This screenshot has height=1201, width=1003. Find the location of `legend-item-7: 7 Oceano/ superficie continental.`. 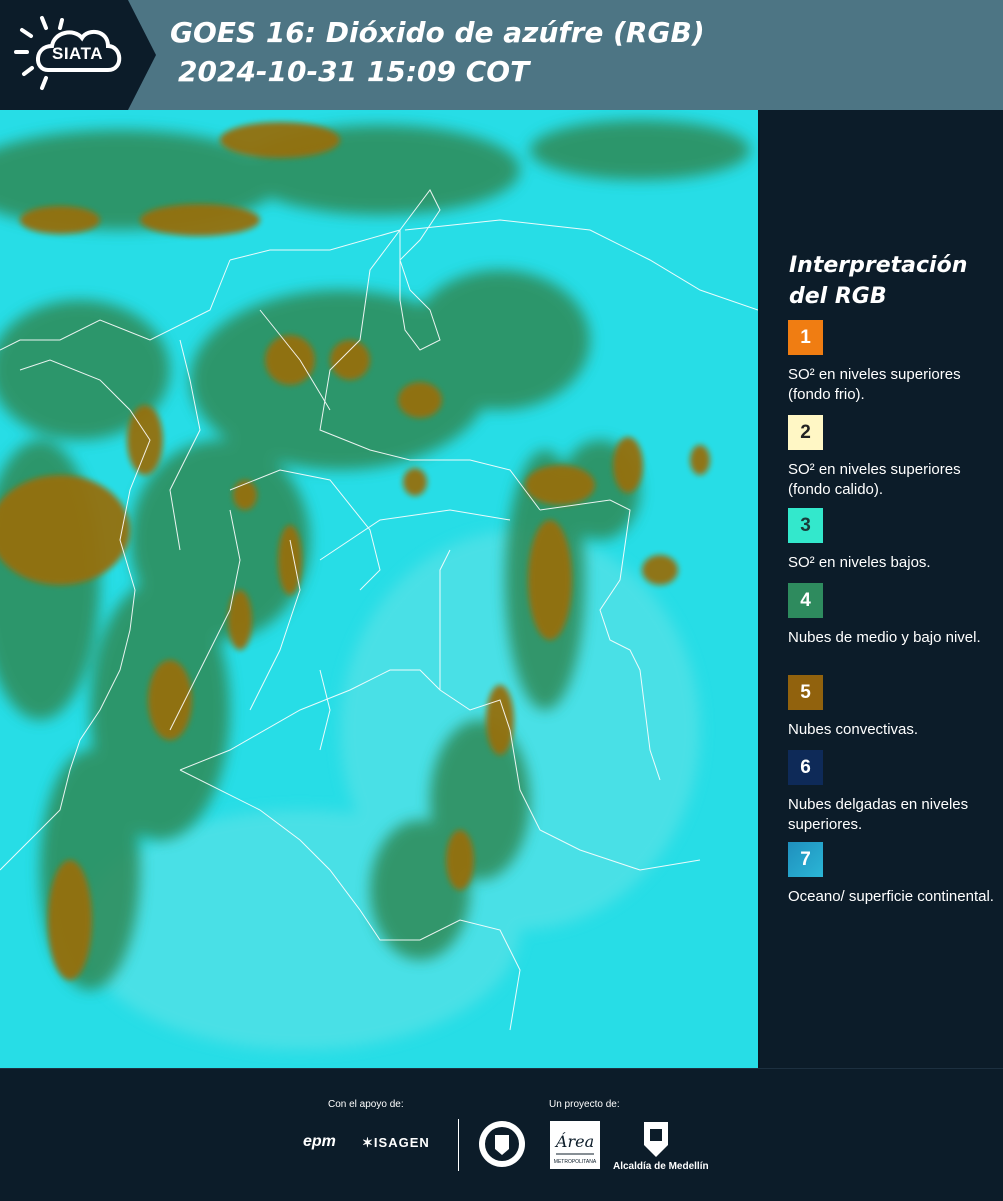

legend-item-7: 7 Oceano/ superficie continental. is located at coordinates (893, 874).